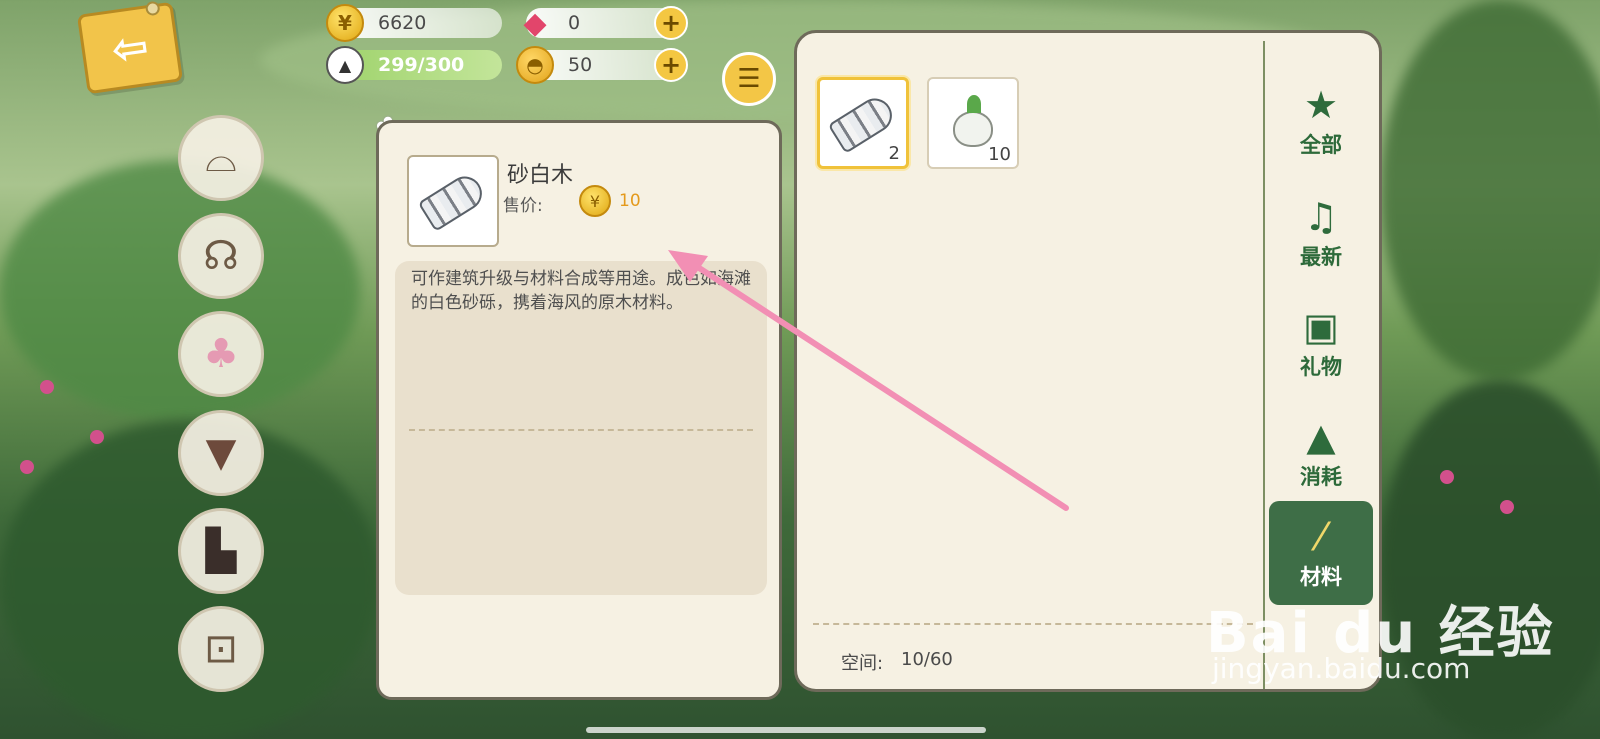  Describe the element at coordinates (671, 65) in the screenshot. I see `add-shells-button: +` at that location.